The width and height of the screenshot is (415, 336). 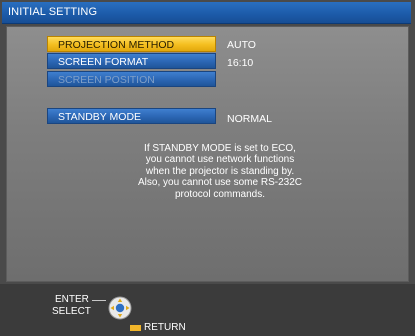 I want to click on menu-item-label: STANDBY MODE, so click(x=100, y=117).